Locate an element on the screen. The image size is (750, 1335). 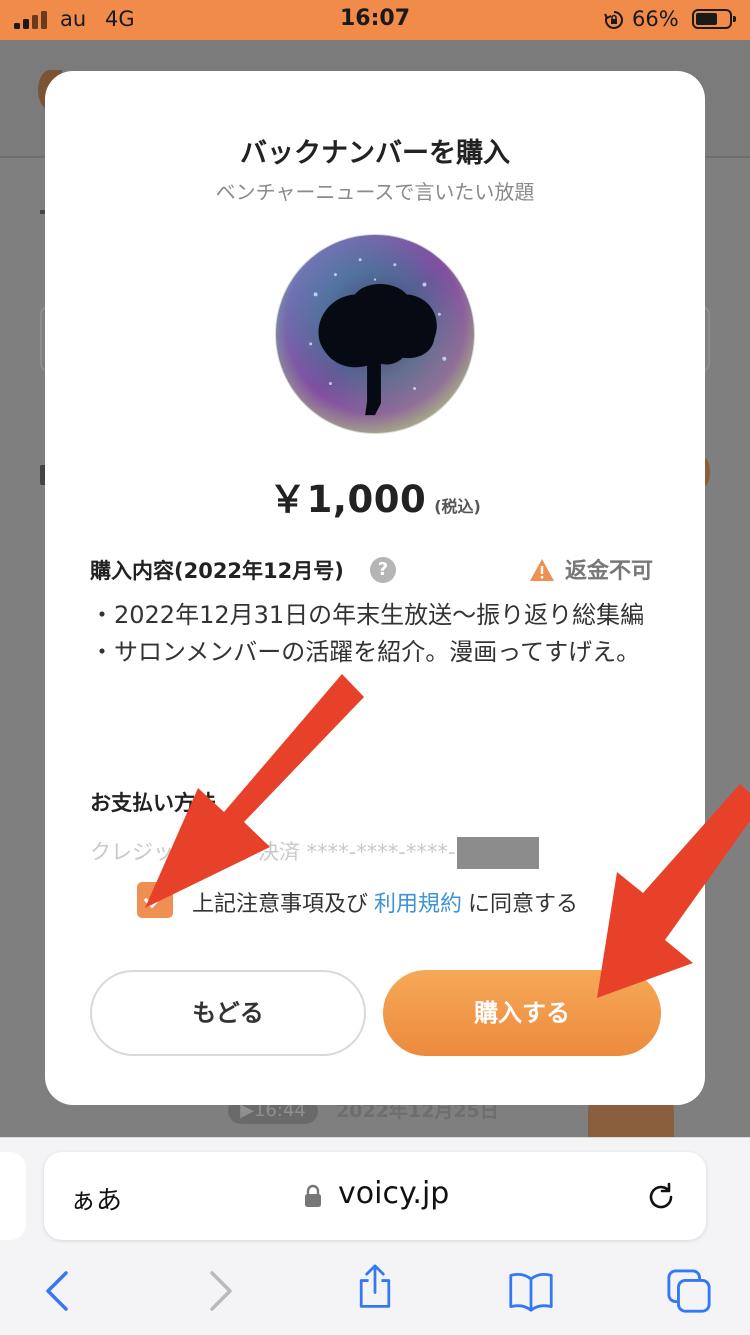
agree-prefix: 上記注意事項及び is located at coordinates (280, 904).